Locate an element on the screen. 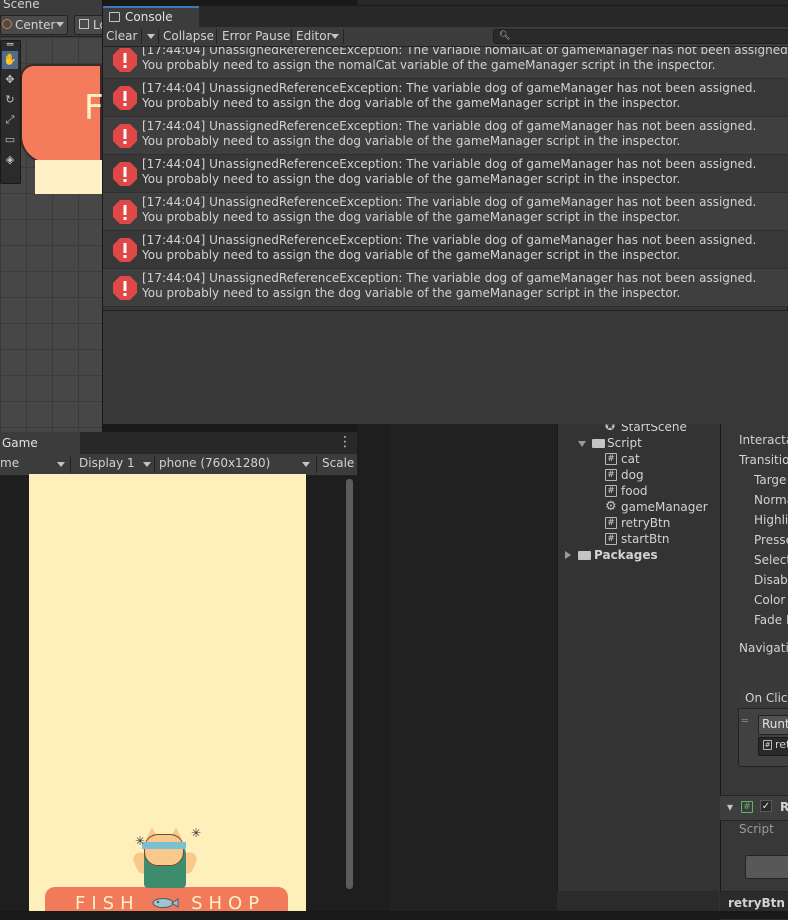  disabled-color-label: Disab is located at coordinates (771, 580).